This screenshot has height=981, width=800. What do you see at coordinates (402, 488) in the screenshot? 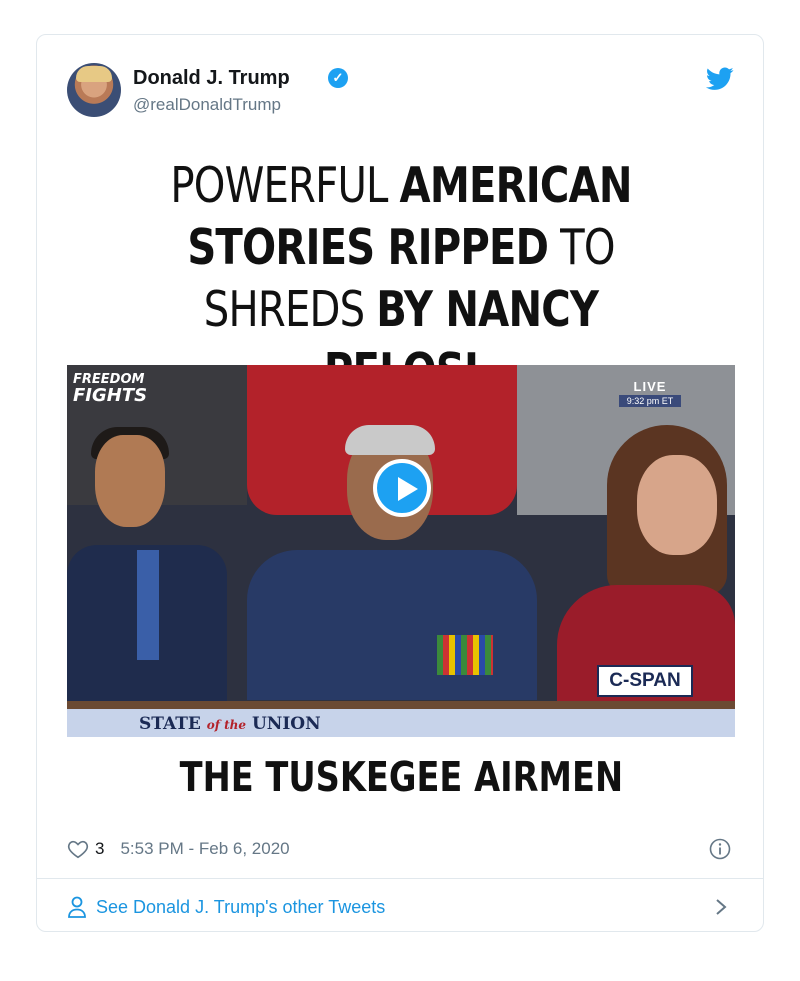
I see `play-icon` at bounding box center [402, 488].